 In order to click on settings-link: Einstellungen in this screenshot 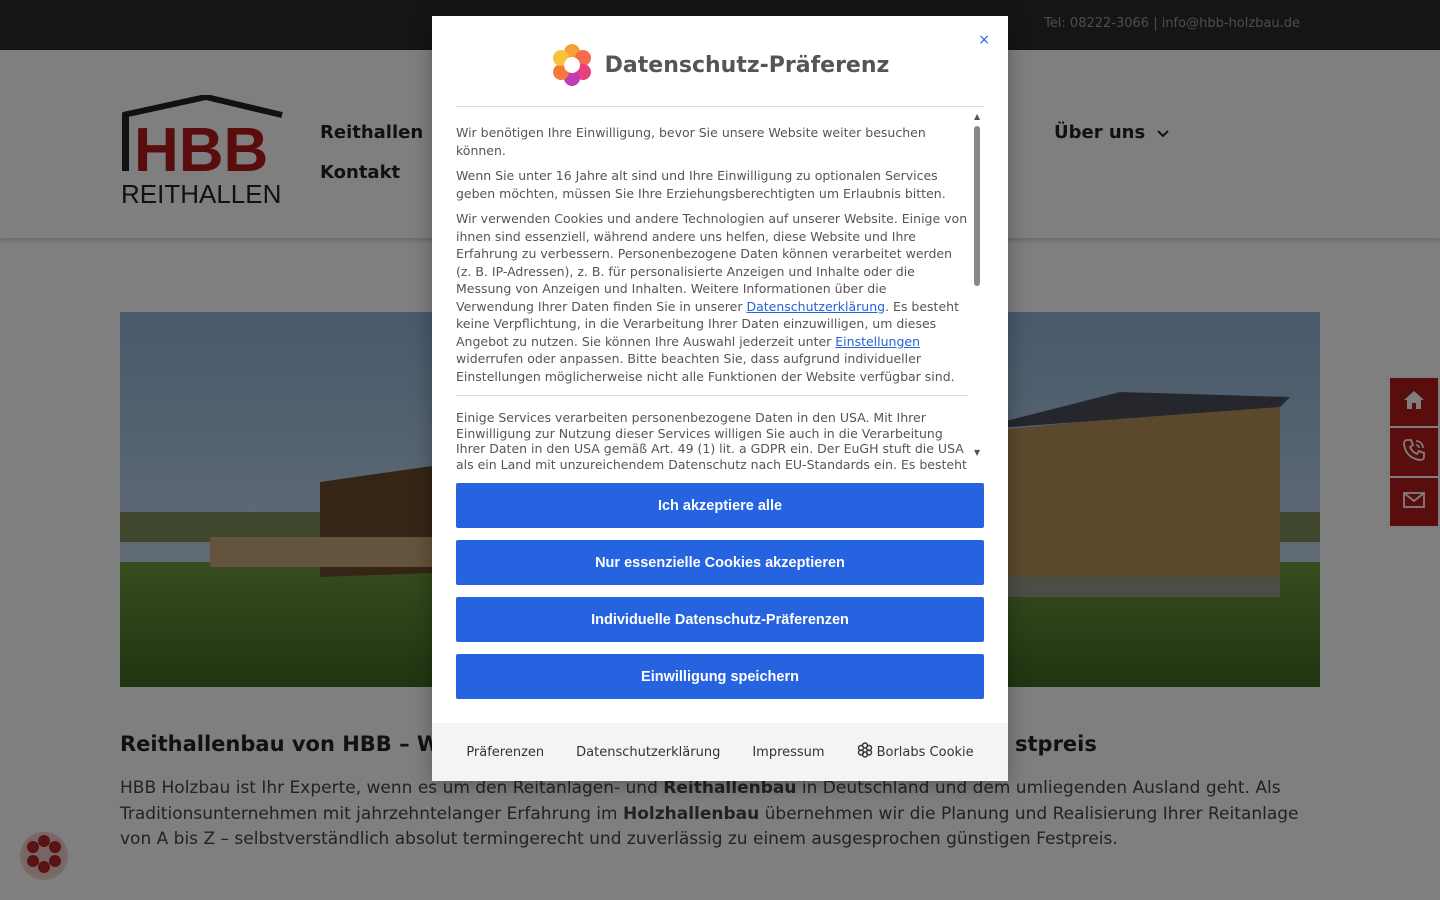, I will do `click(877, 341)`.